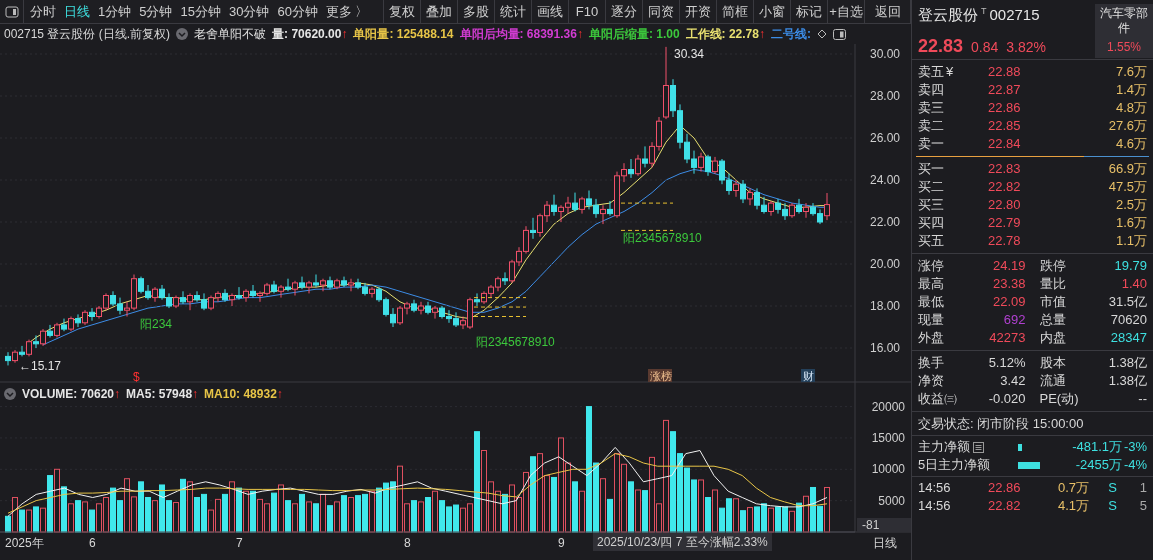  I want to click on stat-label: 流通, so click(1053, 381).